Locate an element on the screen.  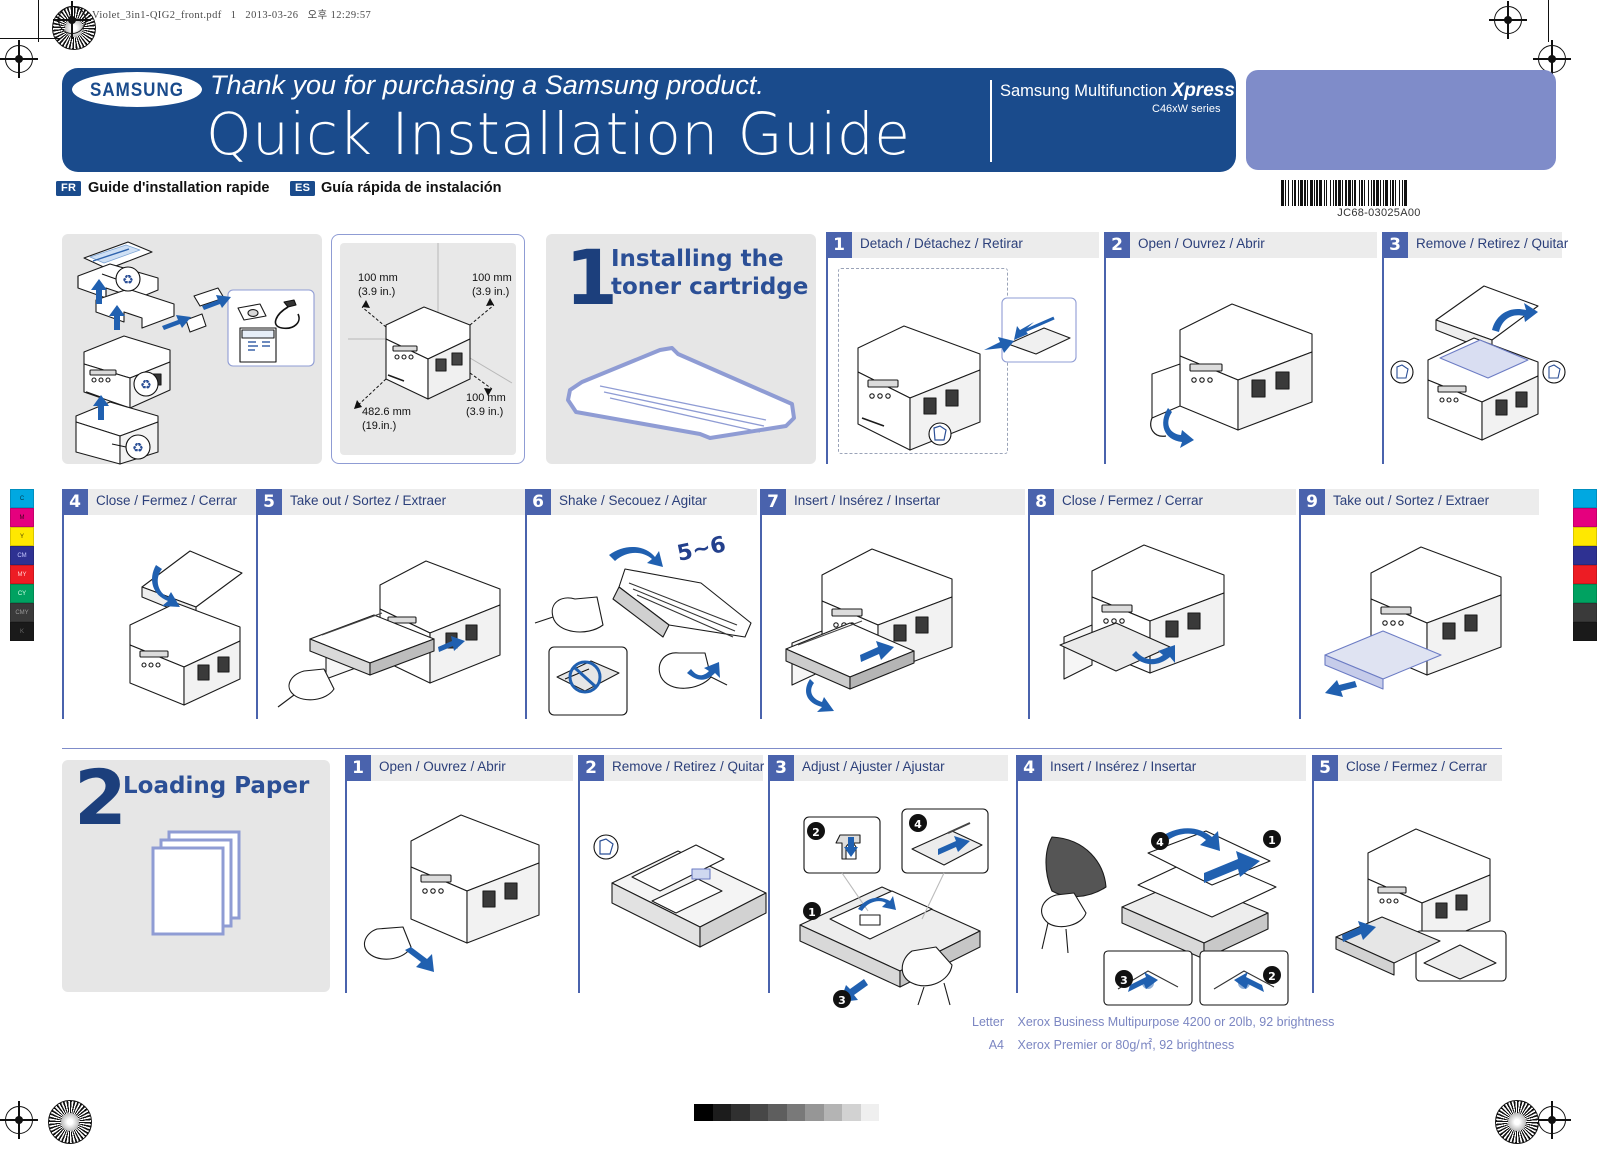
step-1-6-illustration is located at coordinates (646, 620).